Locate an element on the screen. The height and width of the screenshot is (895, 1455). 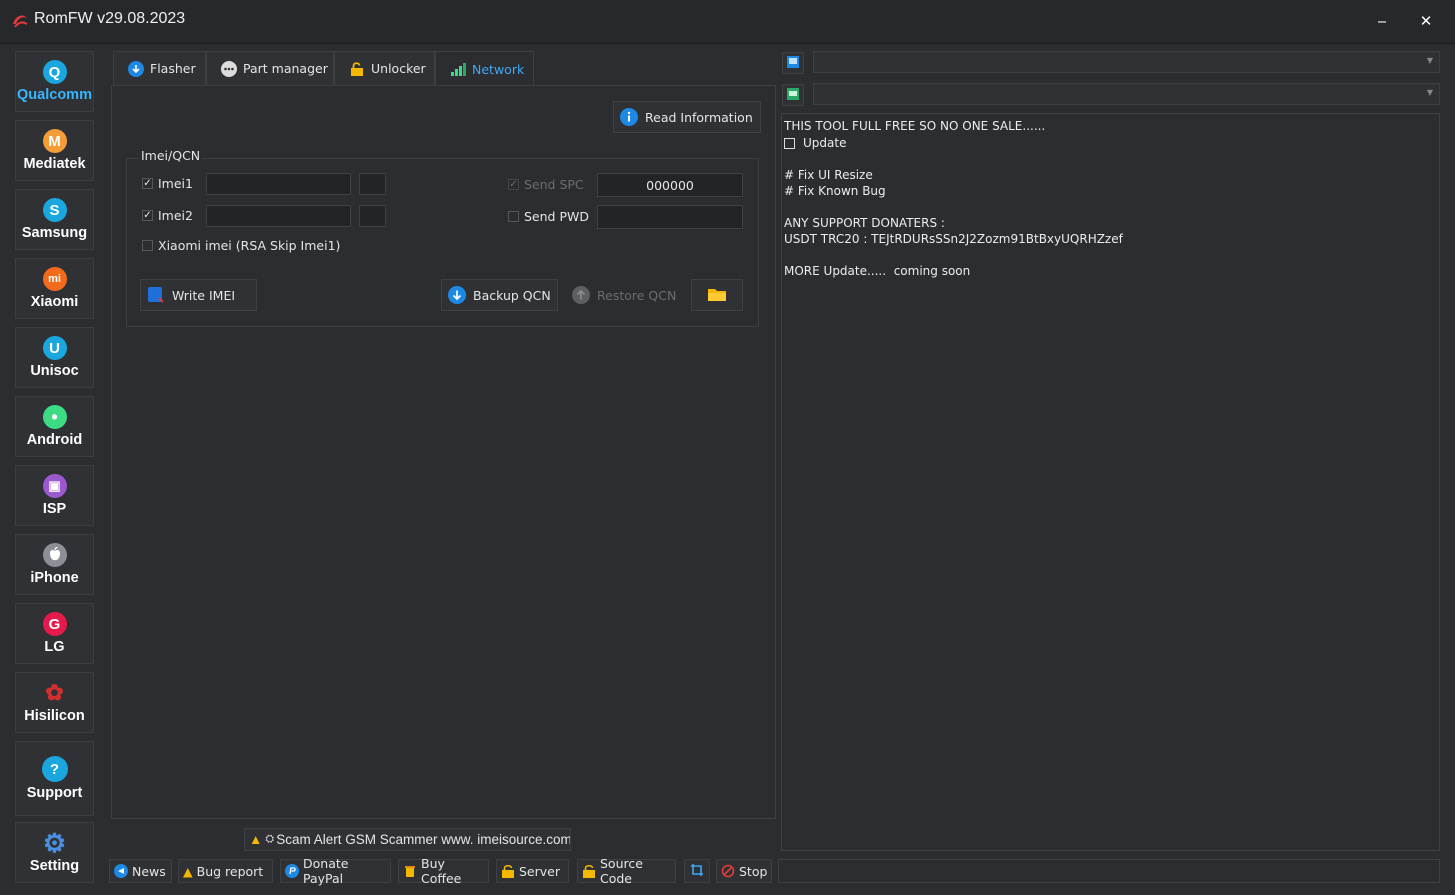
button-label: Write IMEI is located at coordinates (204, 295).